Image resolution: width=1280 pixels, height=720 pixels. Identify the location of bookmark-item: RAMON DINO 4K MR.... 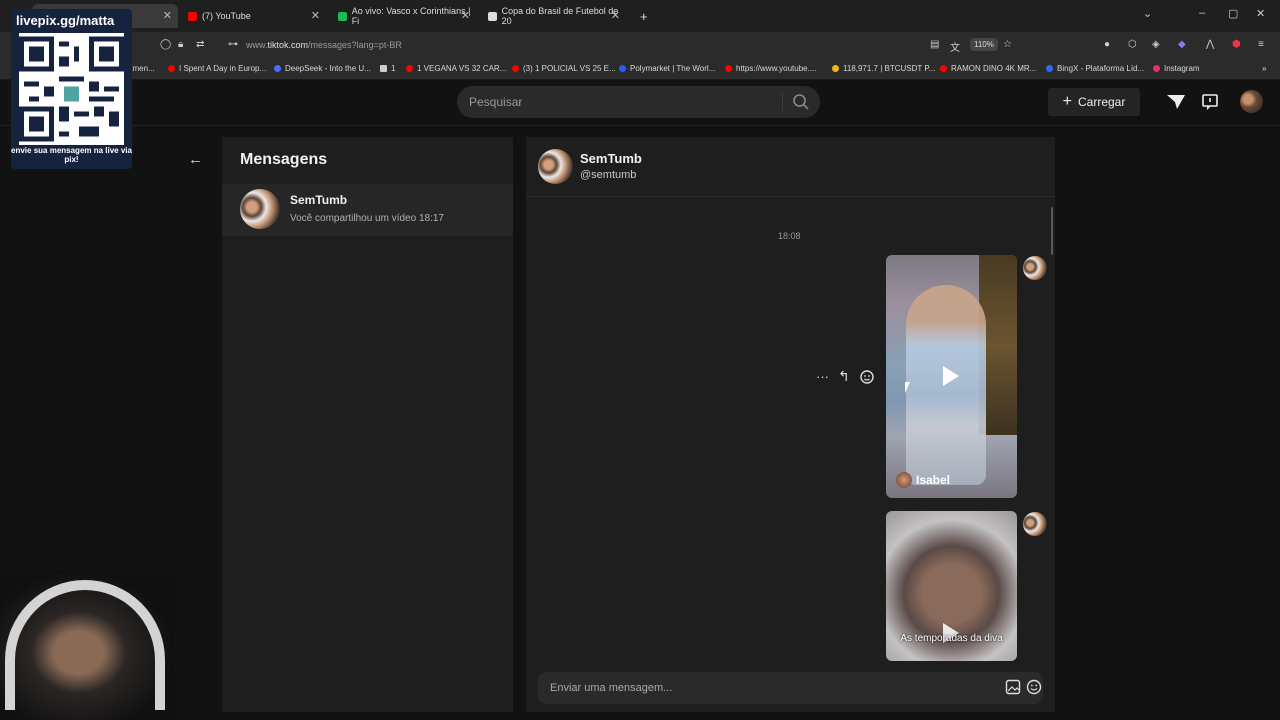
(988, 68).